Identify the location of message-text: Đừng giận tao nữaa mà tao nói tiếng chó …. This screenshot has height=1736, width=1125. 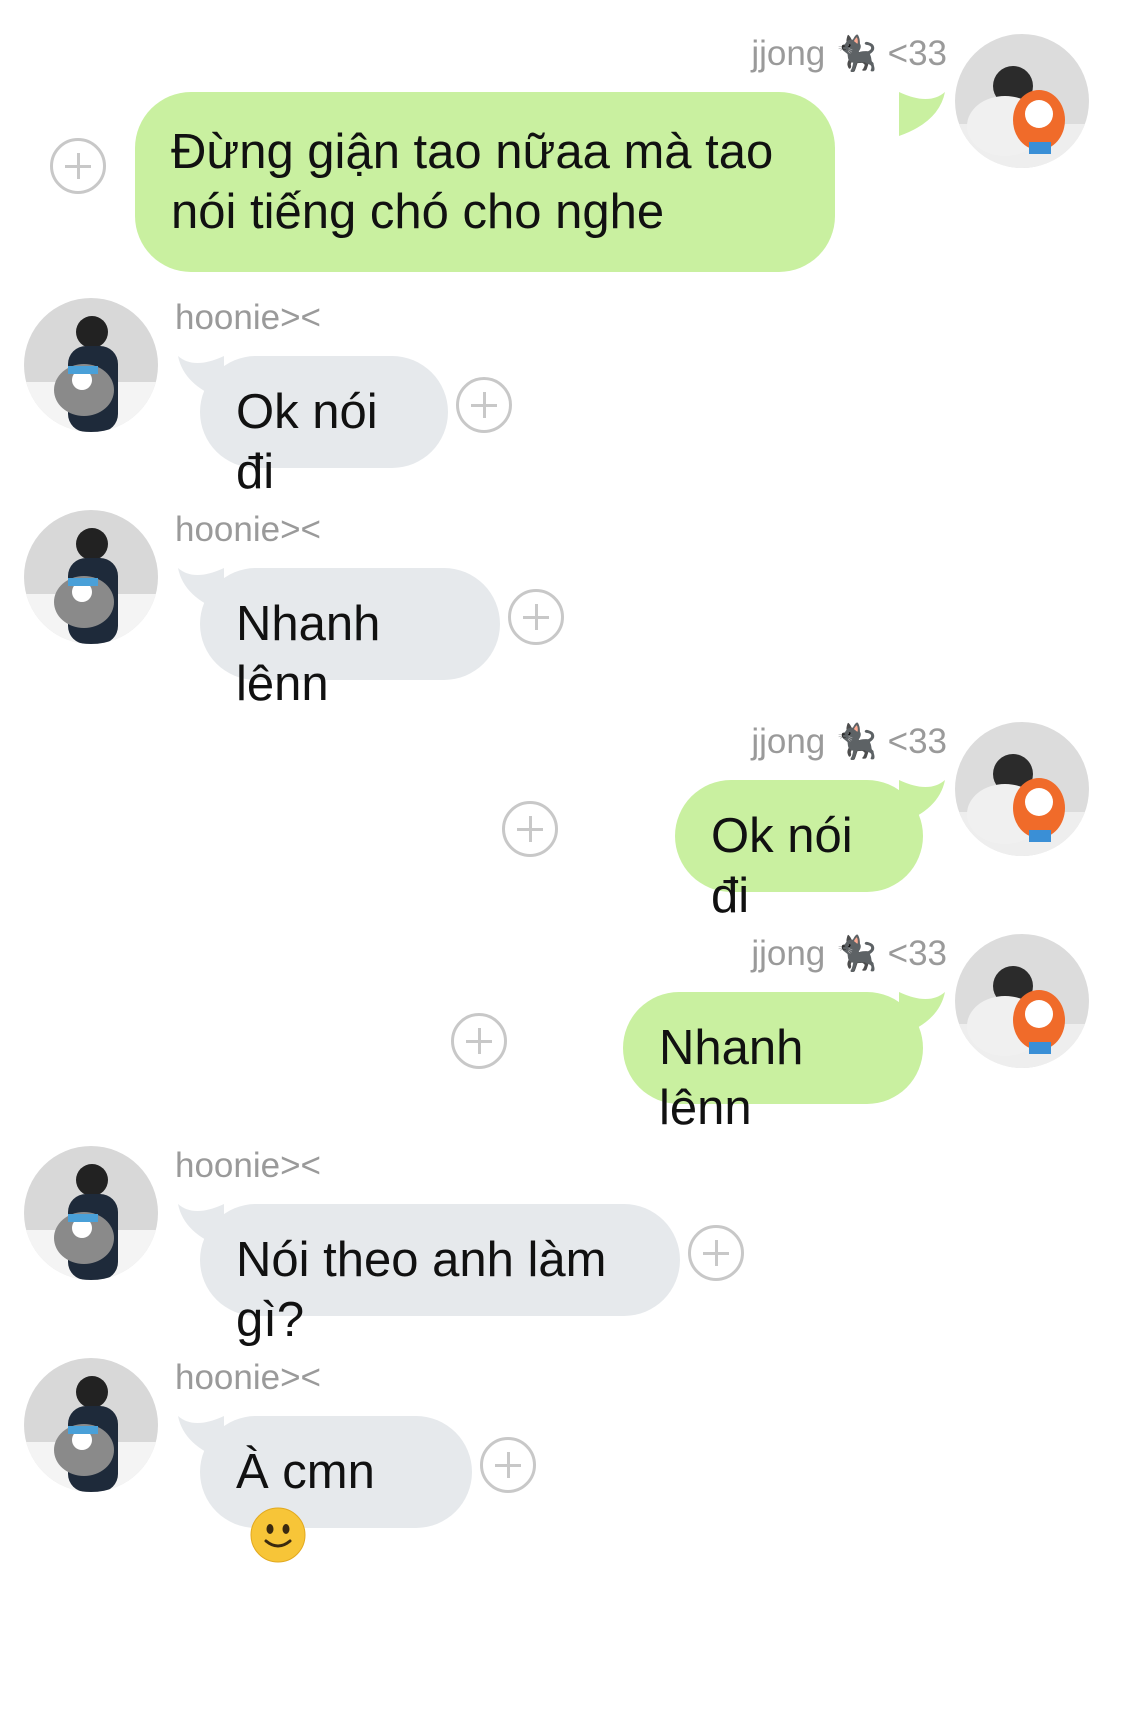
(472, 182).